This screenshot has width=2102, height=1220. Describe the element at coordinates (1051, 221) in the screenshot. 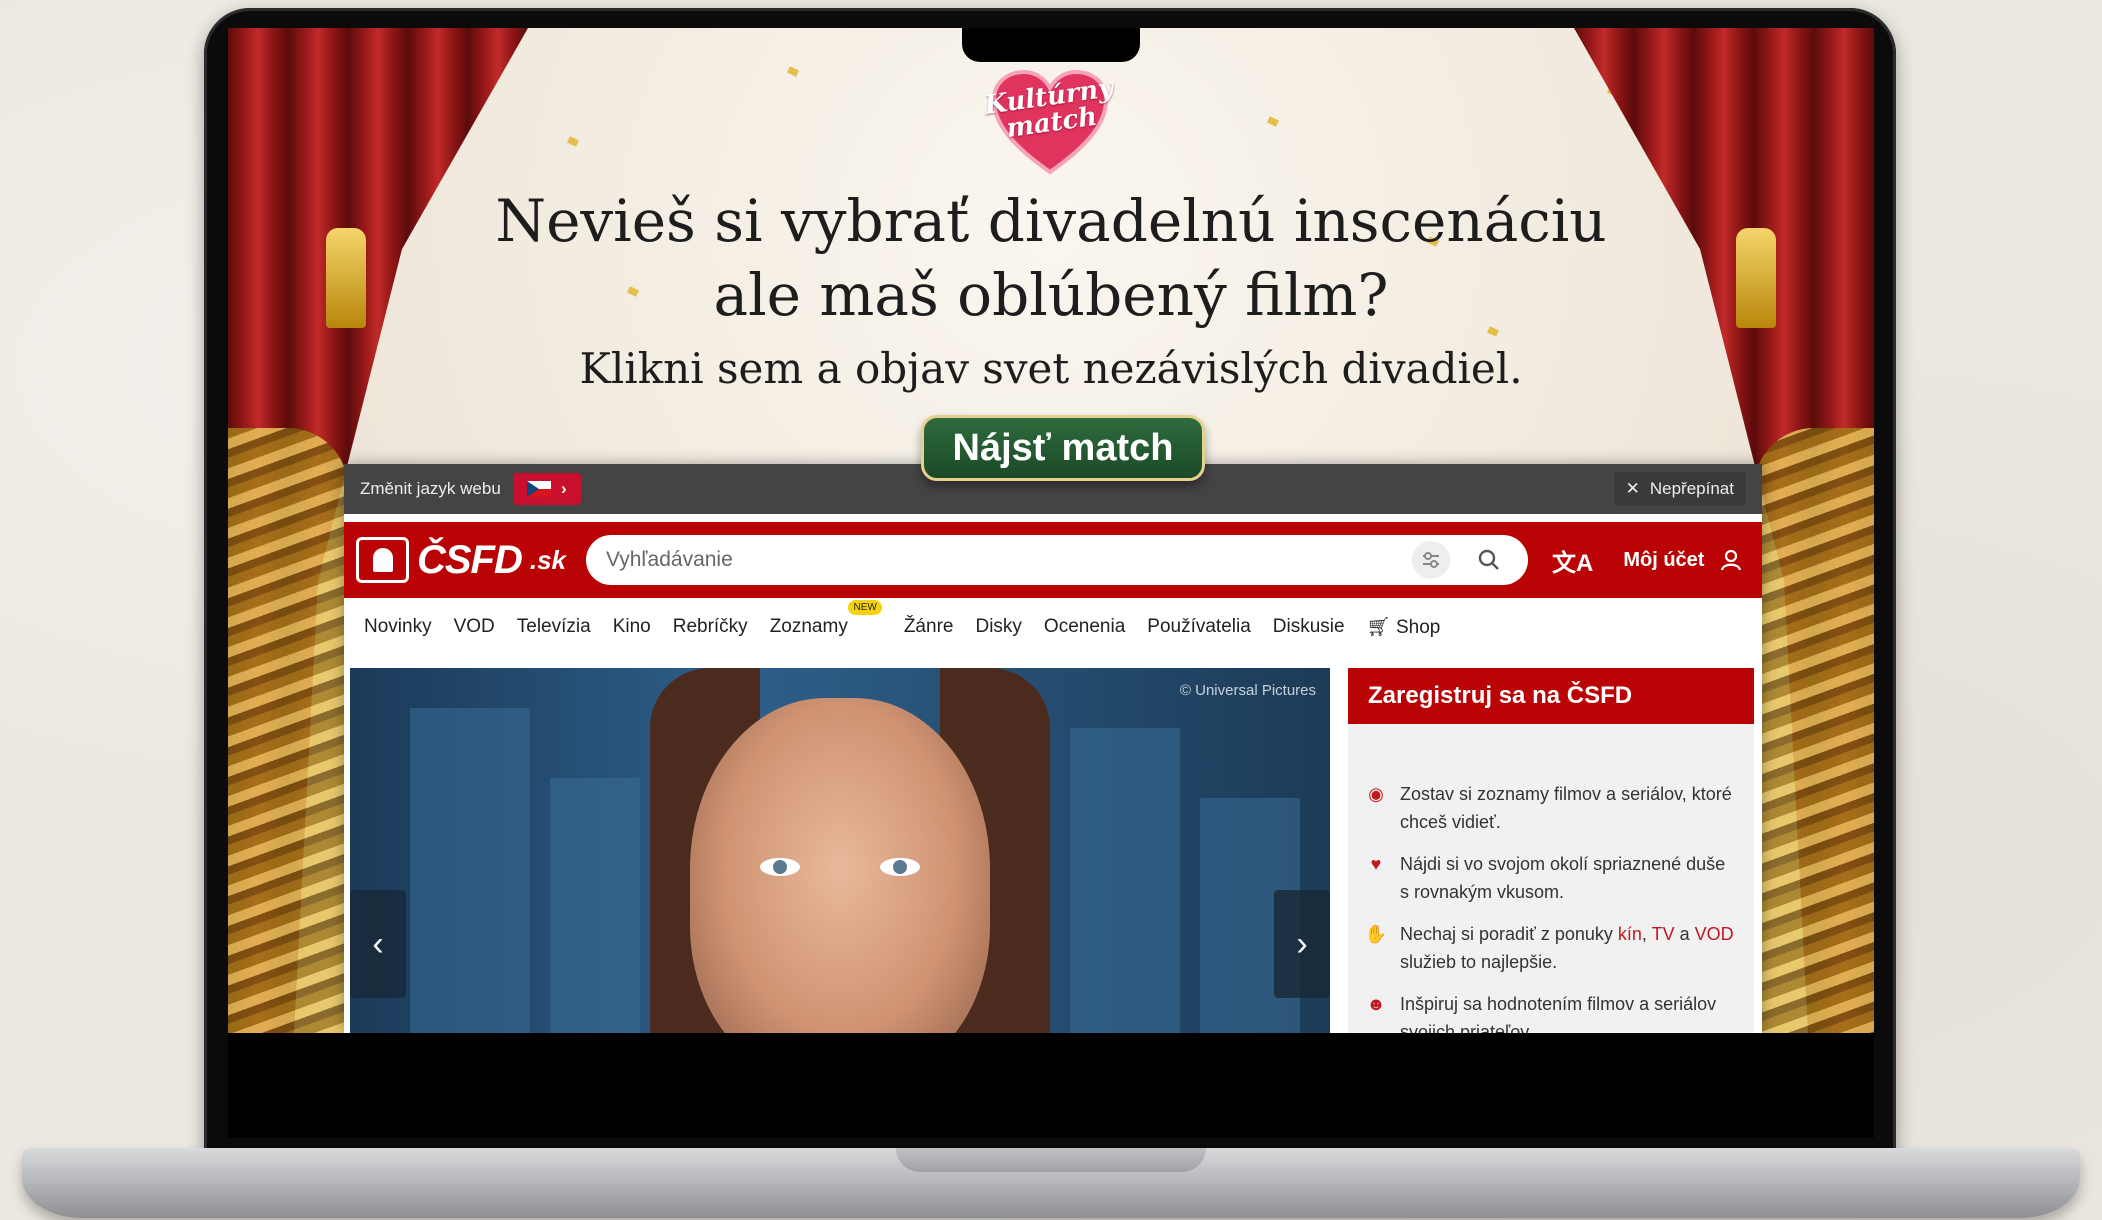

I see `ad-headline-line1: Nevieš si vybrať divadelnú inscenáciu` at that location.